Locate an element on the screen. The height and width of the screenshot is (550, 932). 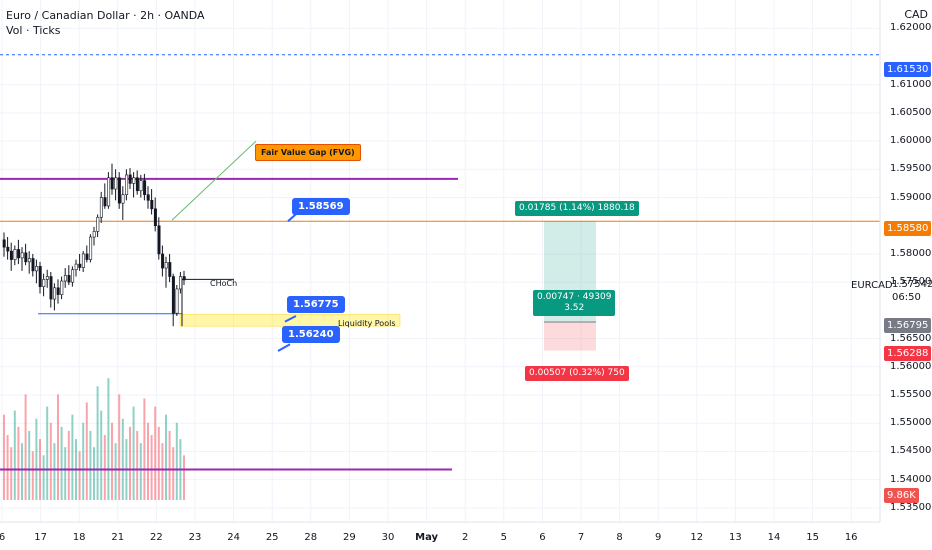
price-tag-stop: 1.56288 is located at coordinates (908, 353).